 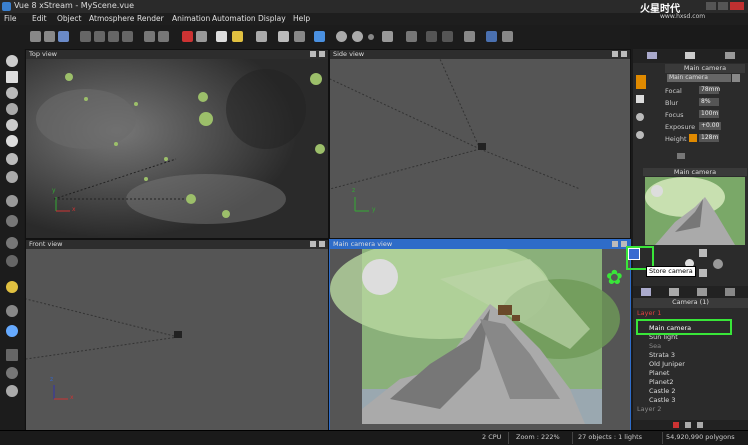 What do you see at coordinates (688, 425) in the screenshot?
I see `new-layer-icon` at bounding box center [688, 425].